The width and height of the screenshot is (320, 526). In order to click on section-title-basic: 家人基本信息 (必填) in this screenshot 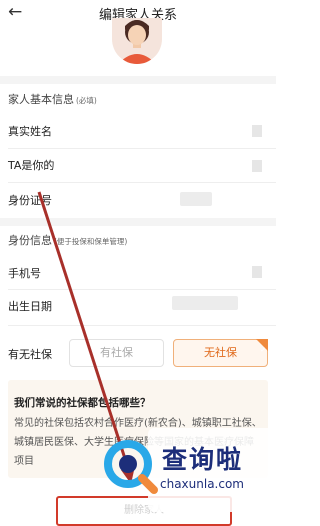, I will do `click(52, 99)`.